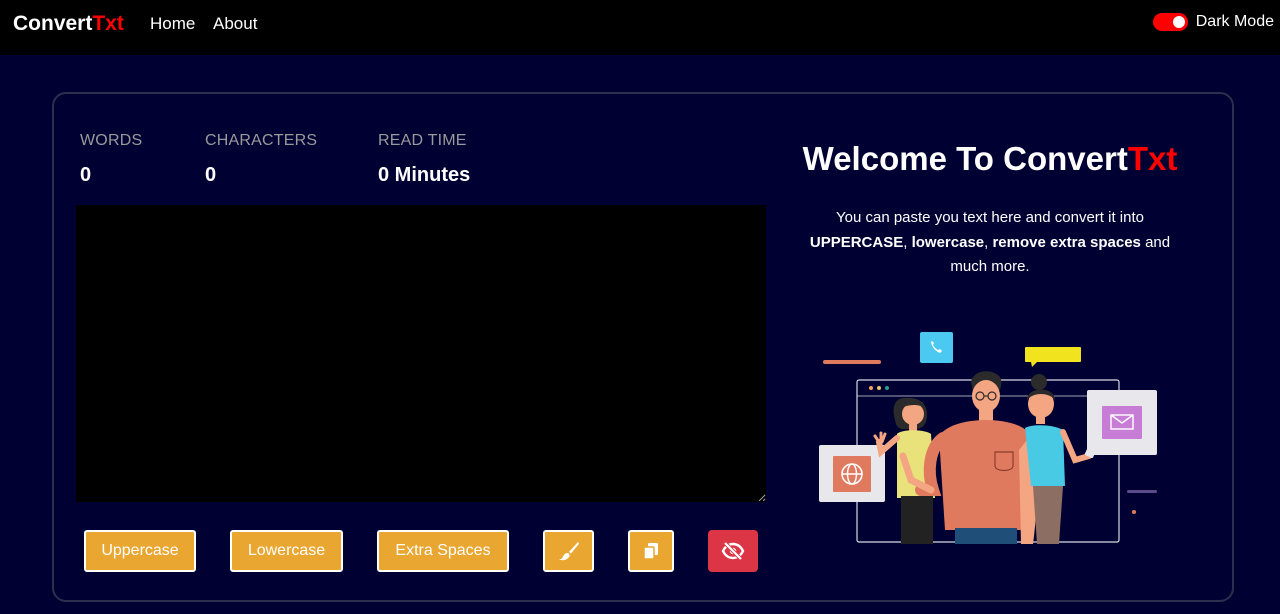 The image size is (1280, 614). What do you see at coordinates (1066, 242) in the screenshot?
I see `desc-remove-spaces: remove extra spaces` at bounding box center [1066, 242].